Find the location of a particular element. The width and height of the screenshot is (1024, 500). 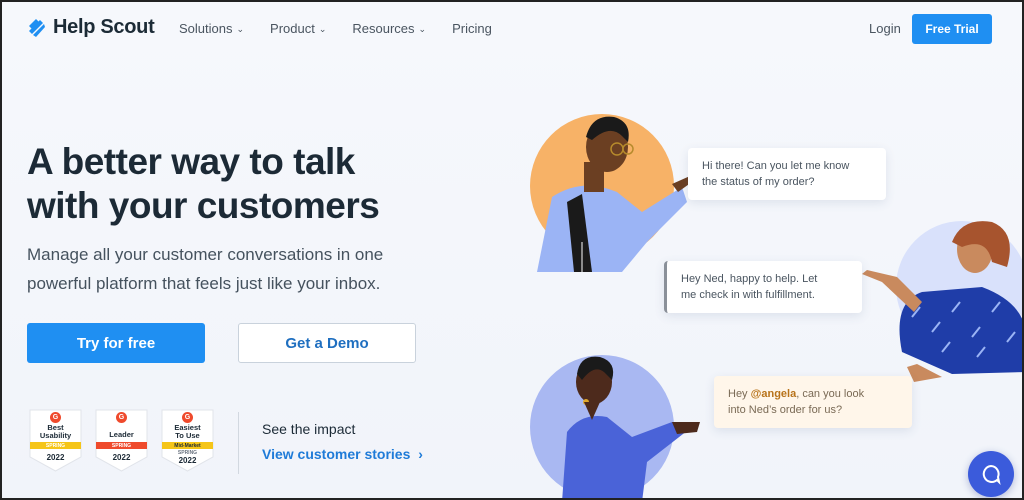

nav-label: Product is located at coordinates (292, 28).